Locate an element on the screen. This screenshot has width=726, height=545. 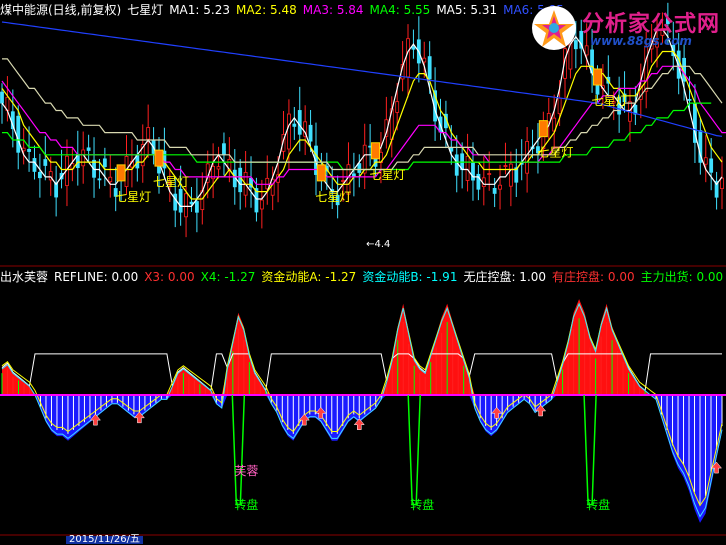
indicator-label: 芙蓉 is located at coordinates (246, 471).